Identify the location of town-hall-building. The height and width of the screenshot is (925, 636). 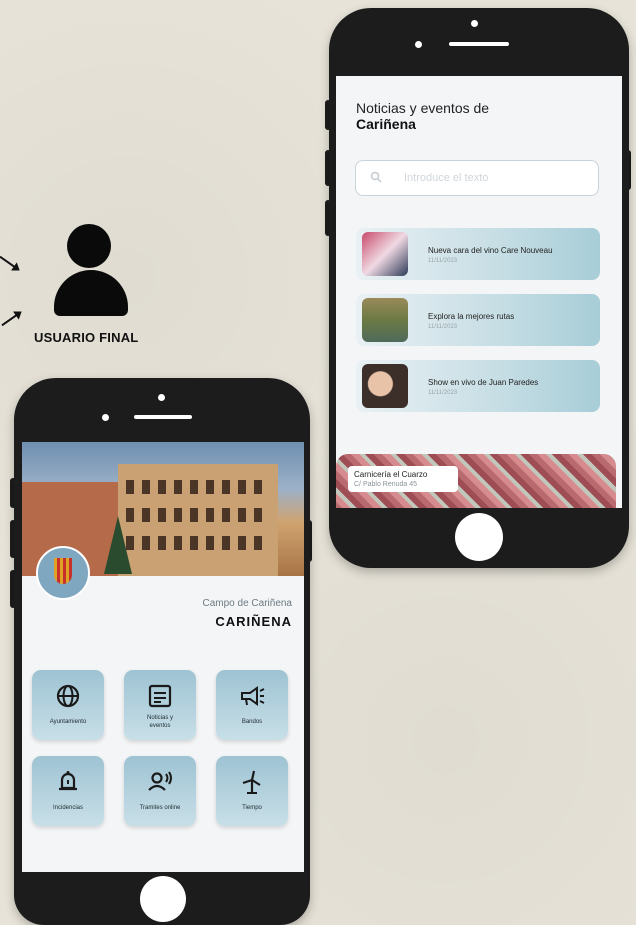
(198, 520).